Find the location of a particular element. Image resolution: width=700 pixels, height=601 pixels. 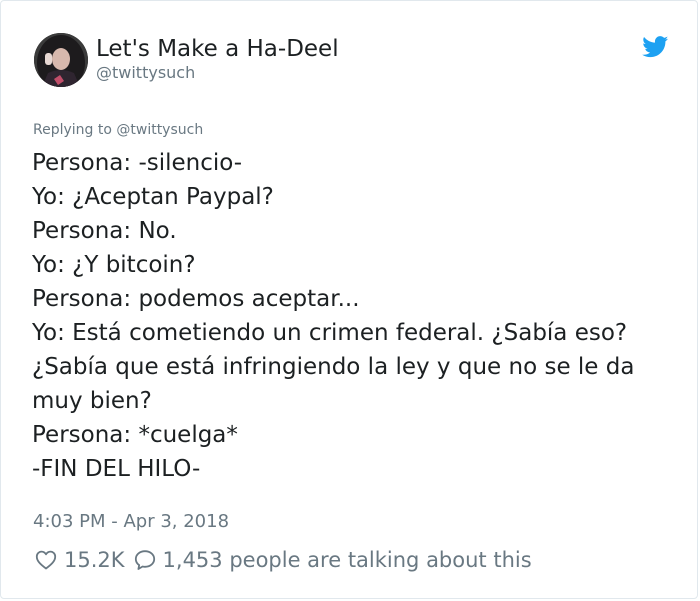

tweet-line: -FIN DEL HILO- is located at coordinates (116, 469).